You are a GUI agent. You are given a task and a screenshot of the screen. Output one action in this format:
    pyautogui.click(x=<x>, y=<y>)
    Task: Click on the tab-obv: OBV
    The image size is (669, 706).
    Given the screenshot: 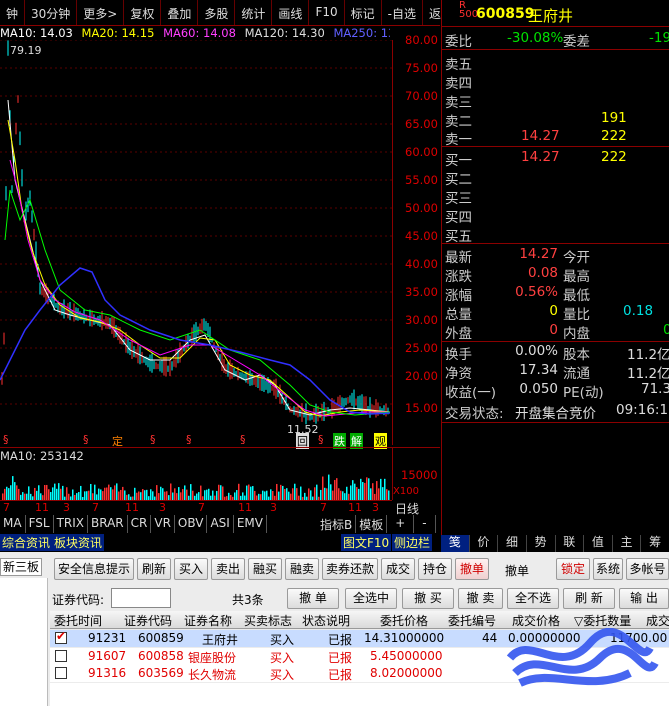 What is the action you would take?
    pyautogui.click(x=191, y=524)
    